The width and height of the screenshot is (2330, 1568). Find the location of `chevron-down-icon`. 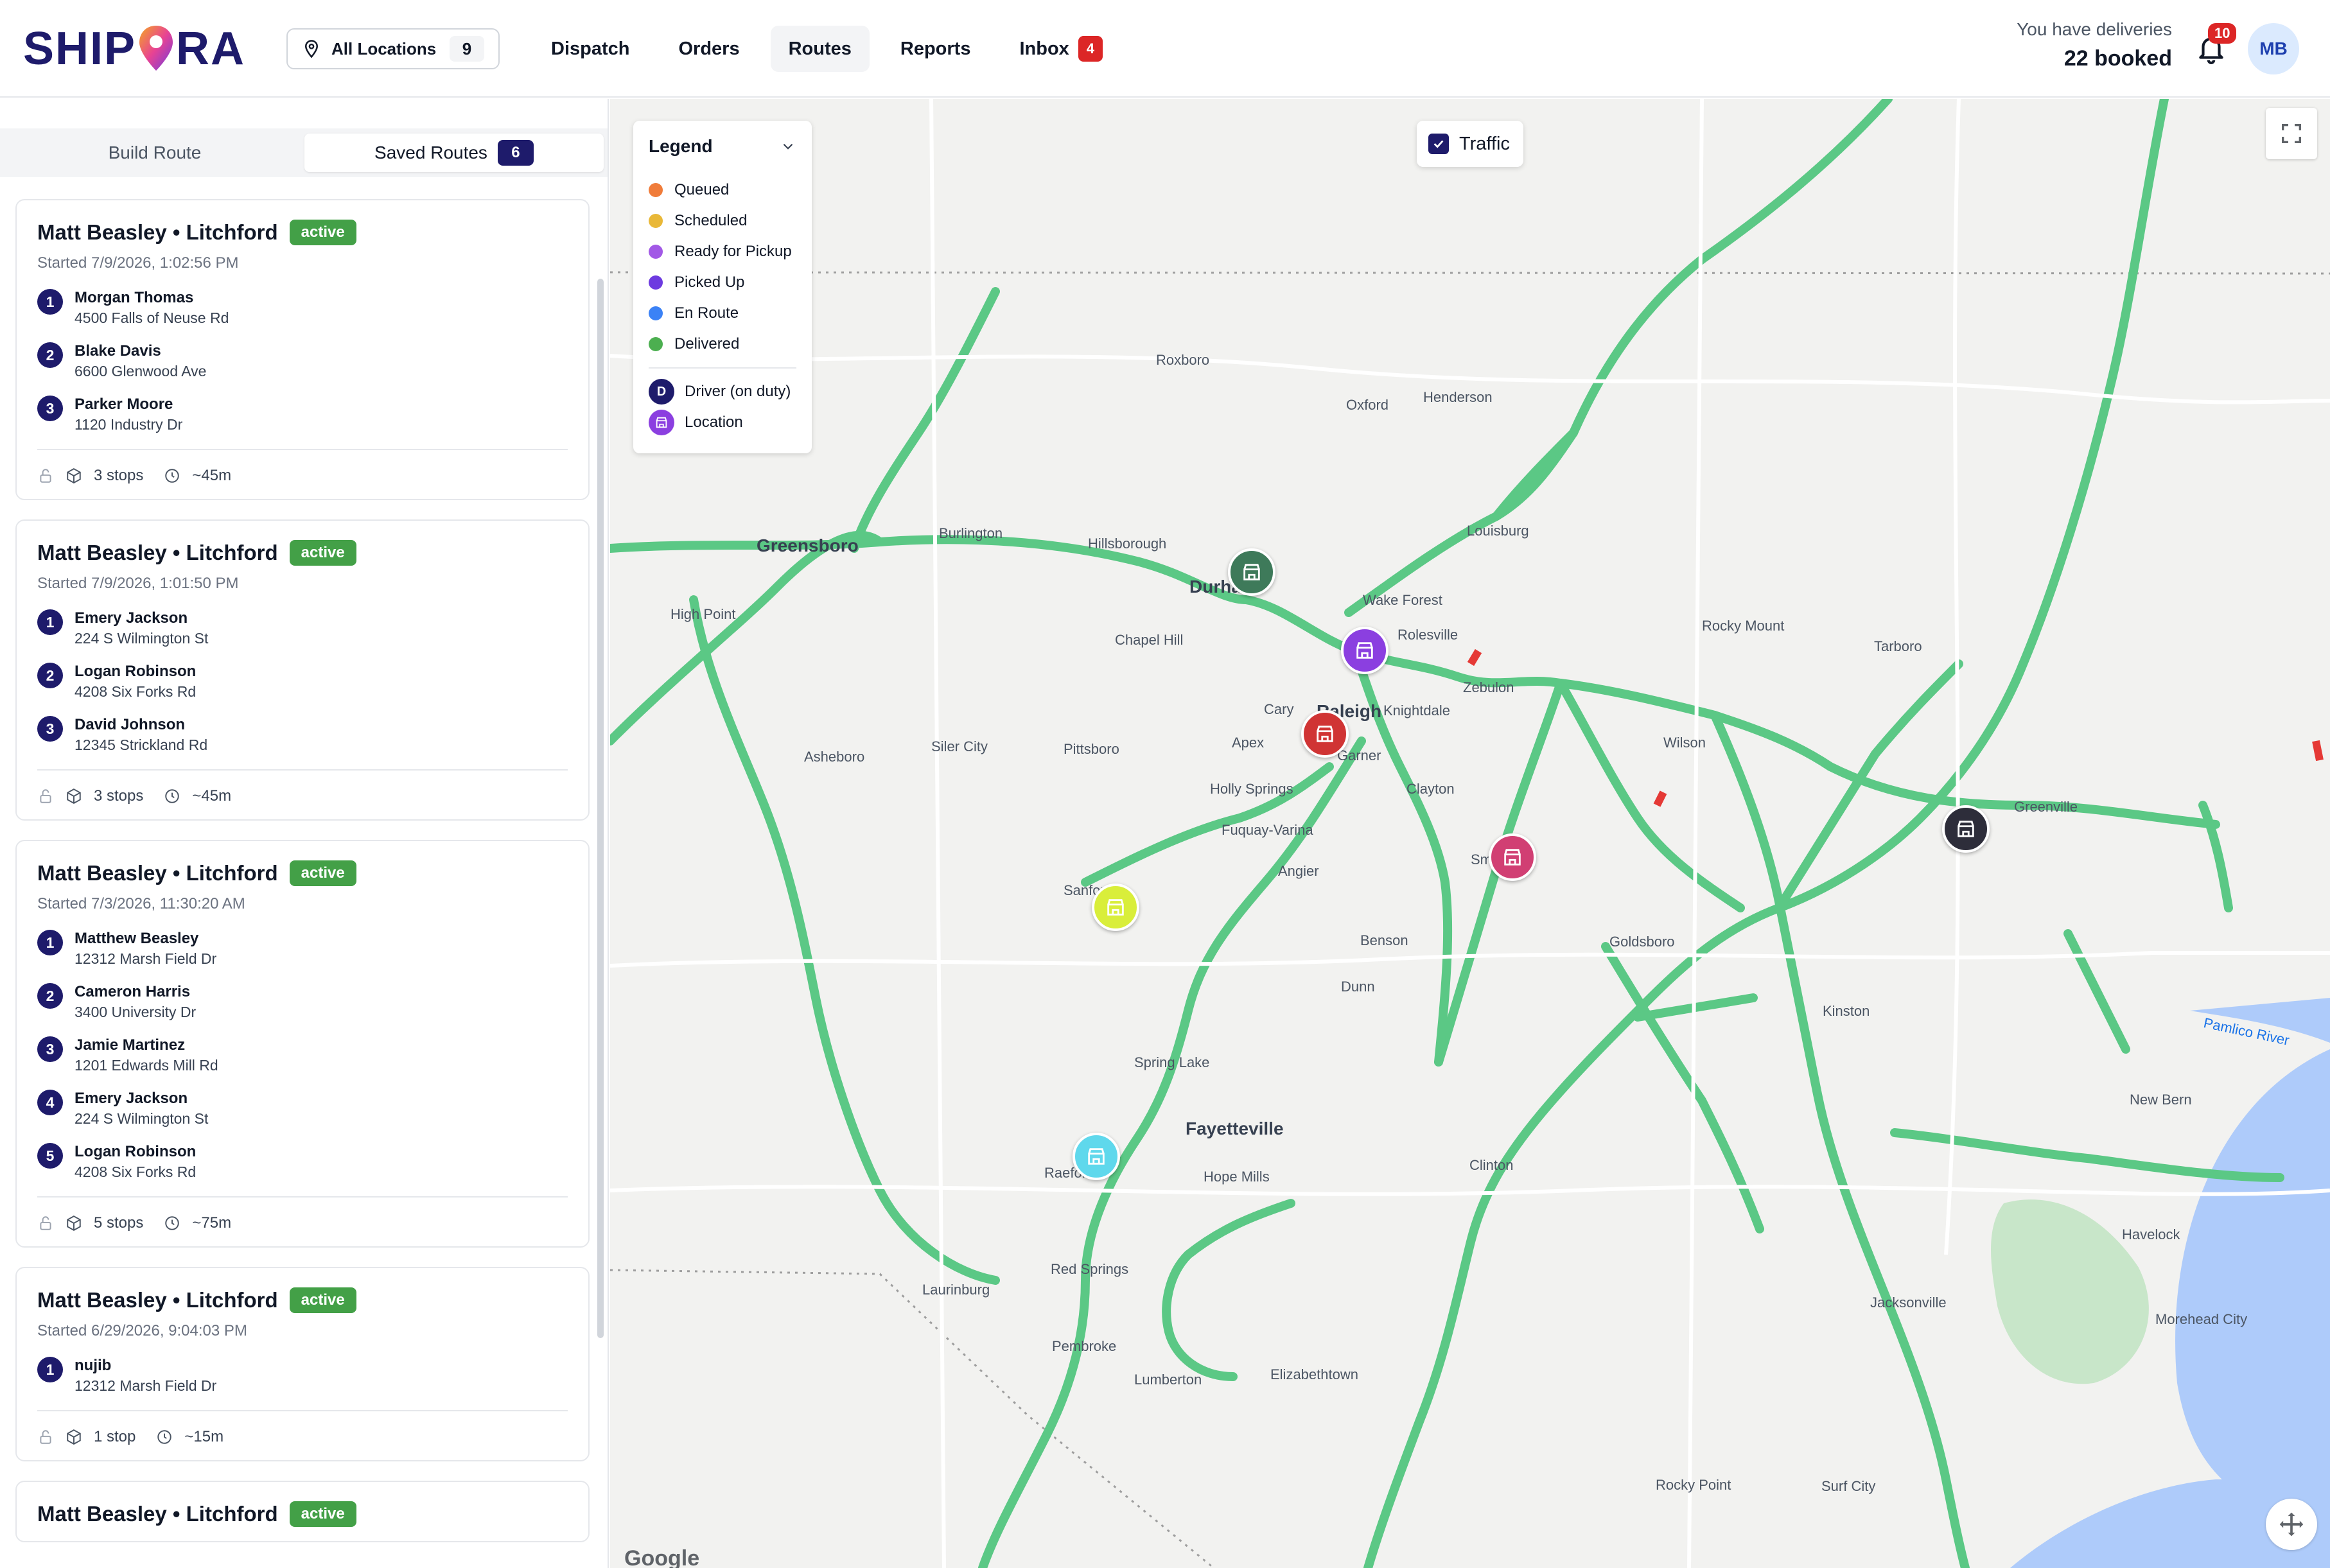

chevron-down-icon is located at coordinates (788, 146).